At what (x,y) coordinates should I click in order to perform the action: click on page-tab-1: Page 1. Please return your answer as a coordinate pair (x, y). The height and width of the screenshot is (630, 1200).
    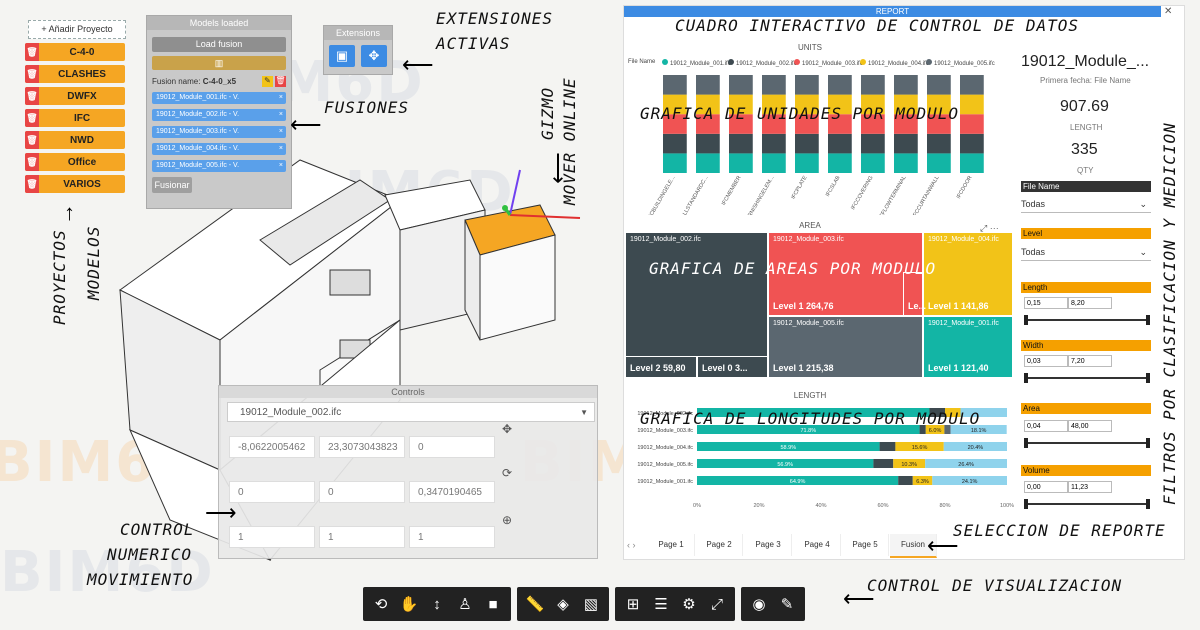
    Looking at the image, I should click on (671, 545).